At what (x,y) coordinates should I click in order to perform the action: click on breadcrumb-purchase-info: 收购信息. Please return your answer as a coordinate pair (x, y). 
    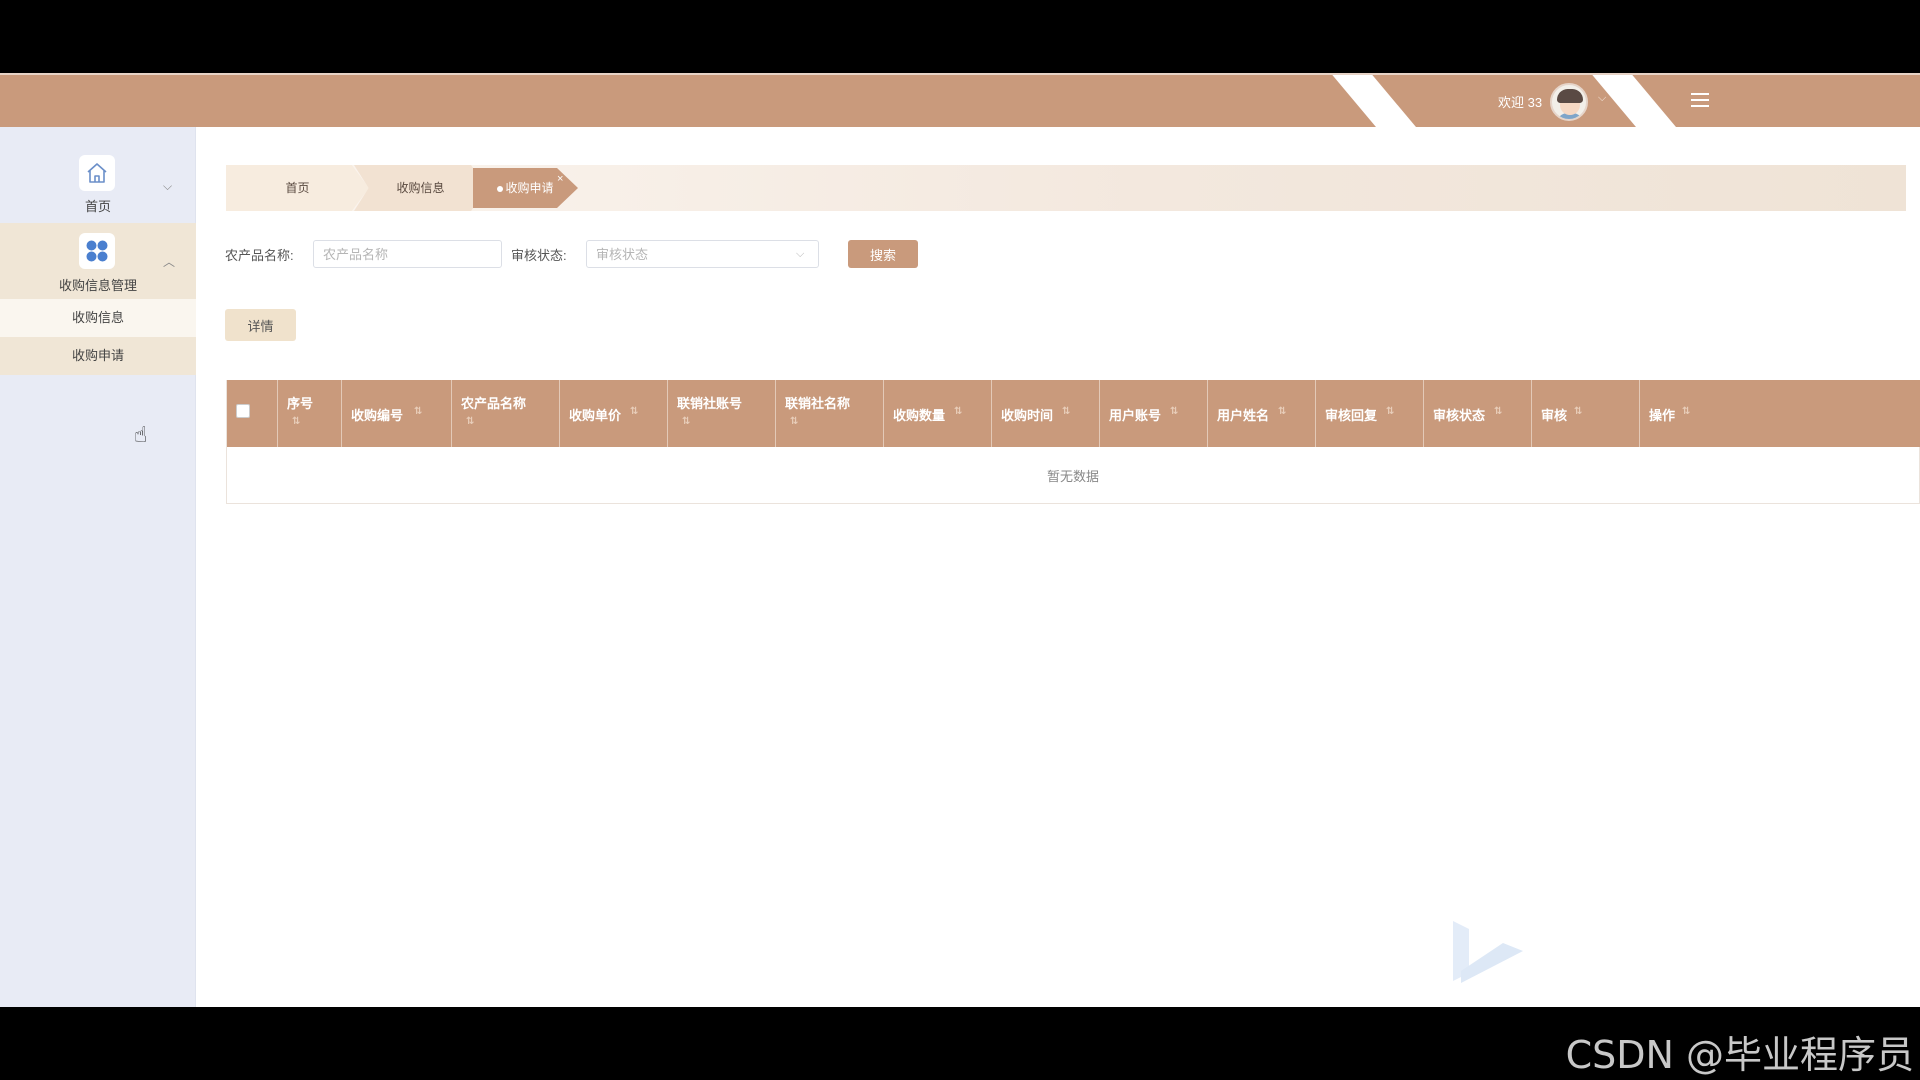
    Looking at the image, I should click on (420, 188).